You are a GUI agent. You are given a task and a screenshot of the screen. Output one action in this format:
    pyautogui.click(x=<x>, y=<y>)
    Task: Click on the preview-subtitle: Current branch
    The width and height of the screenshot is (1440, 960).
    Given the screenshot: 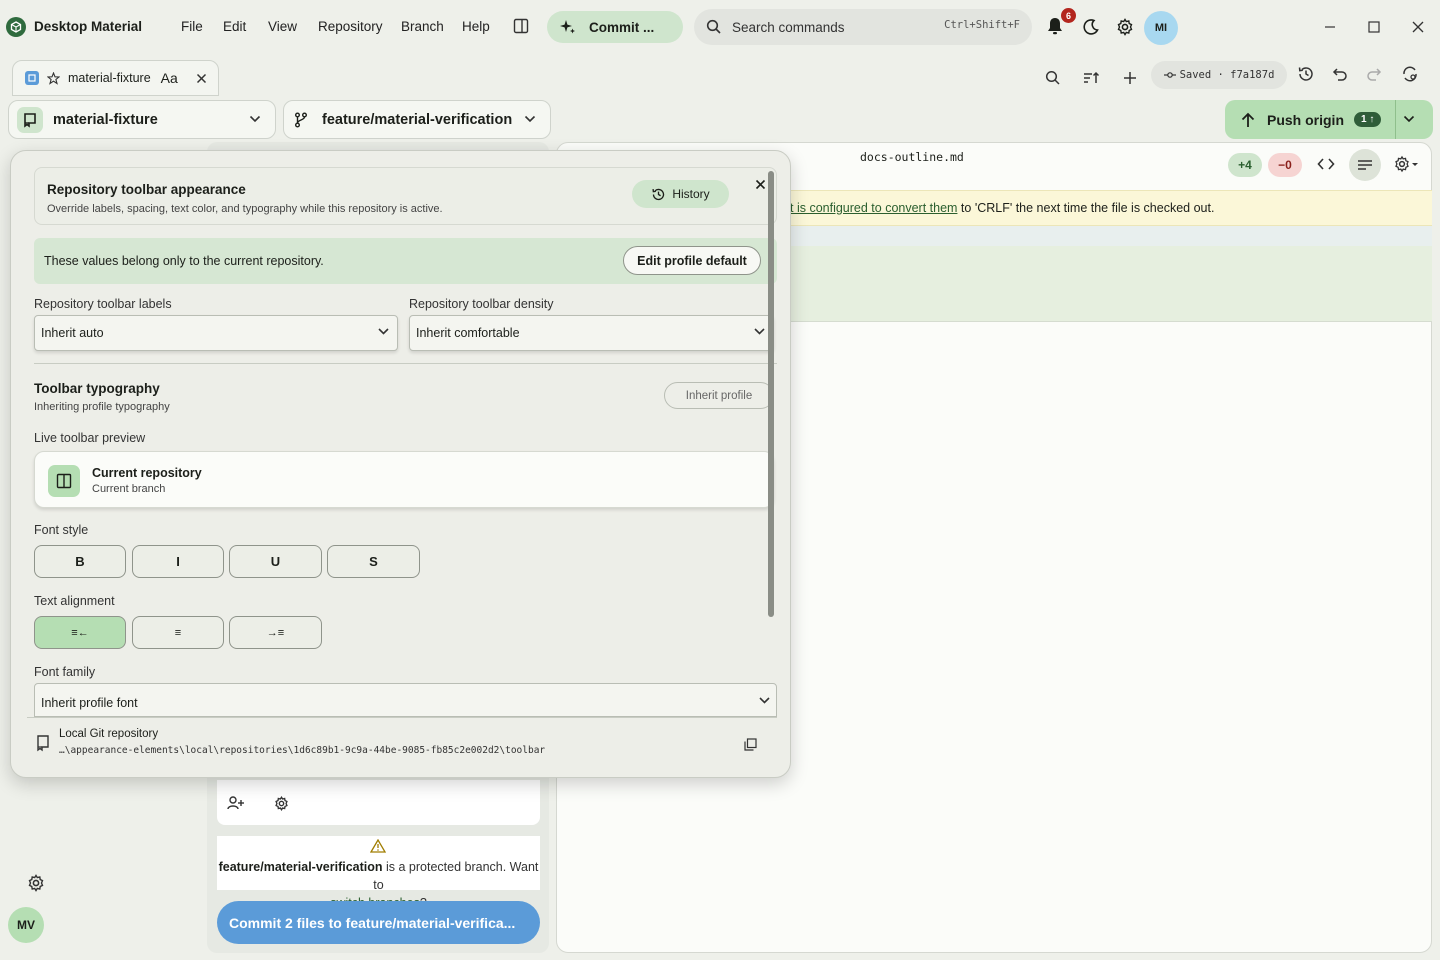 What is the action you would take?
    pyautogui.click(x=129, y=489)
    